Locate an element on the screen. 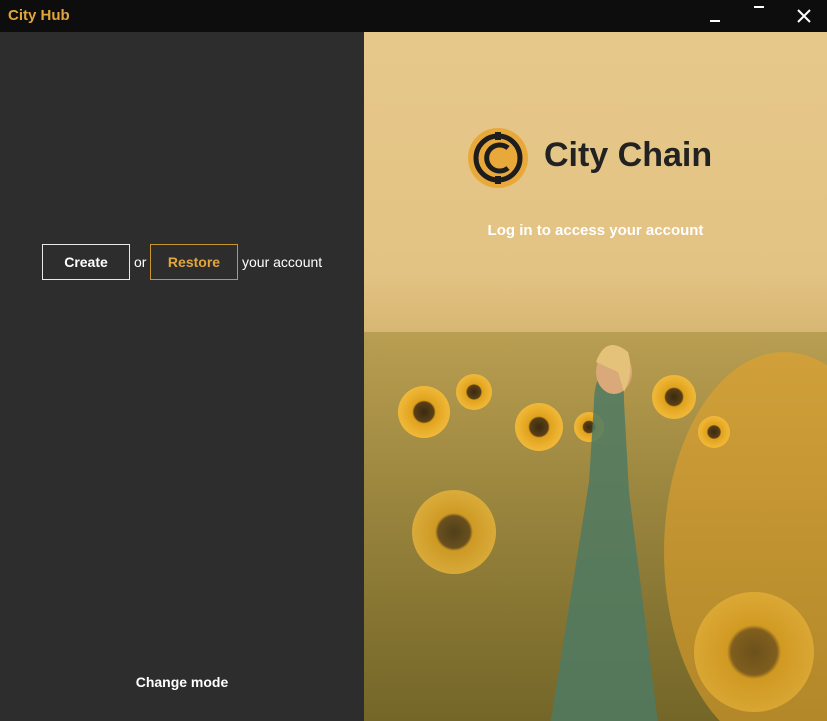  title-bar: City Hub is located at coordinates (413, 16).